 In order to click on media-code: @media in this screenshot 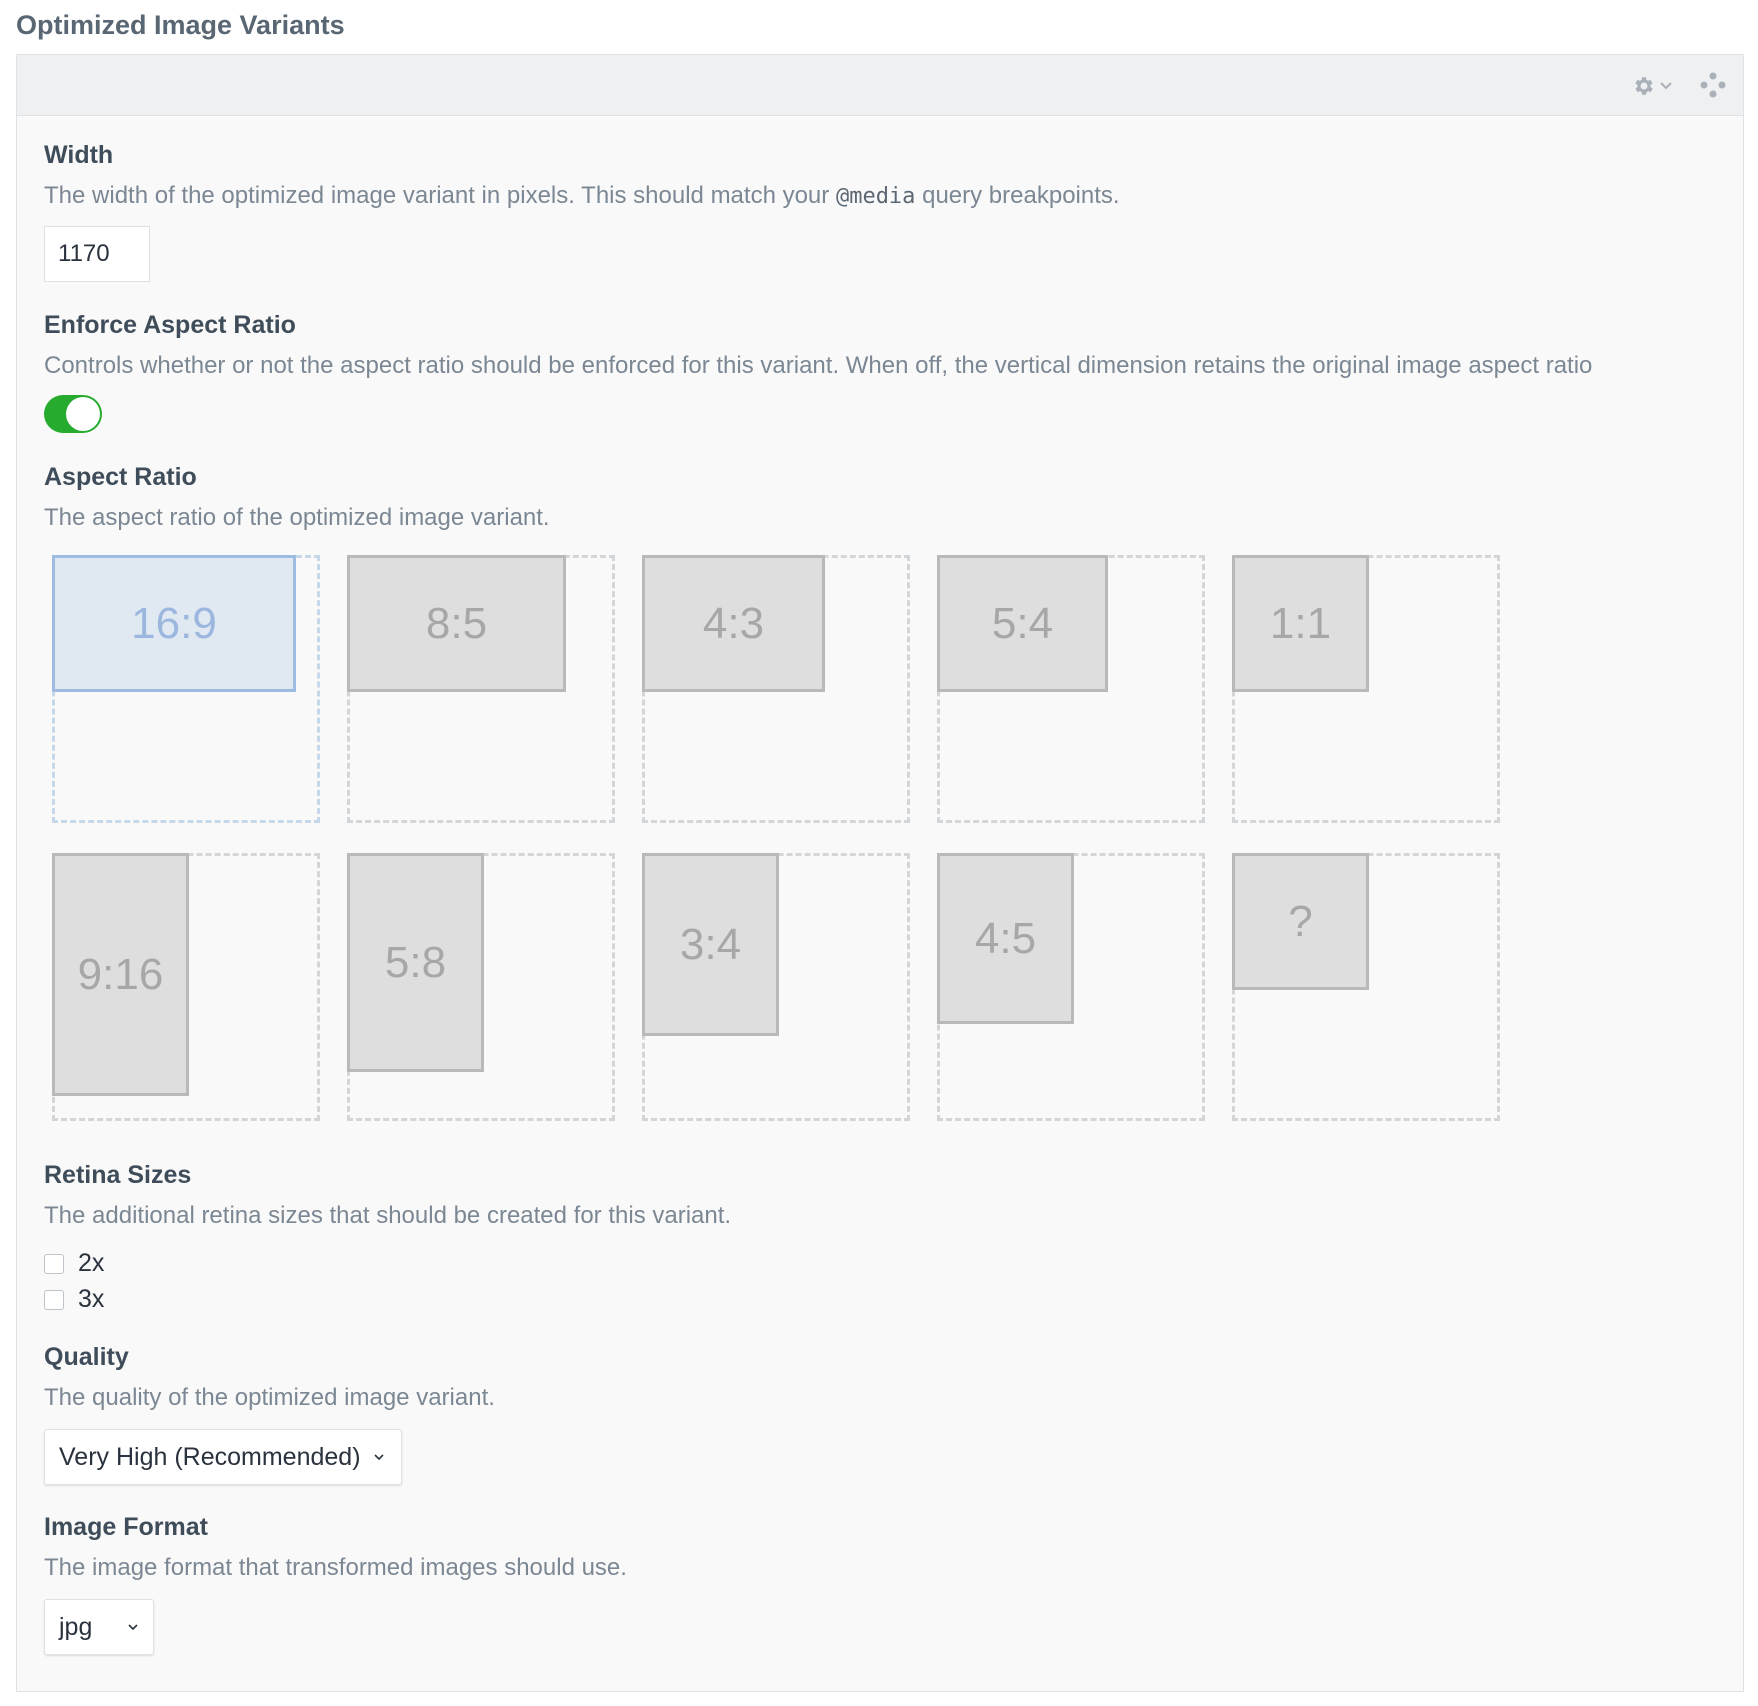, I will do `click(875, 196)`.